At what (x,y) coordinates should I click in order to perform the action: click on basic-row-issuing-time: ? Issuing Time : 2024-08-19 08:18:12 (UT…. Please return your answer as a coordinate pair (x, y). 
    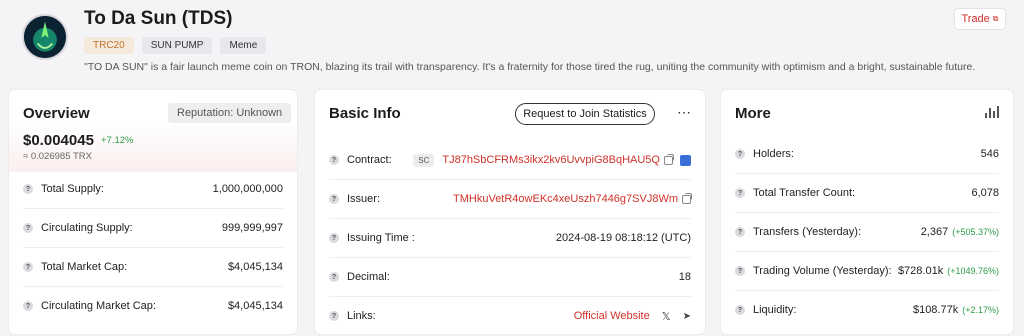
    Looking at the image, I should click on (510, 238).